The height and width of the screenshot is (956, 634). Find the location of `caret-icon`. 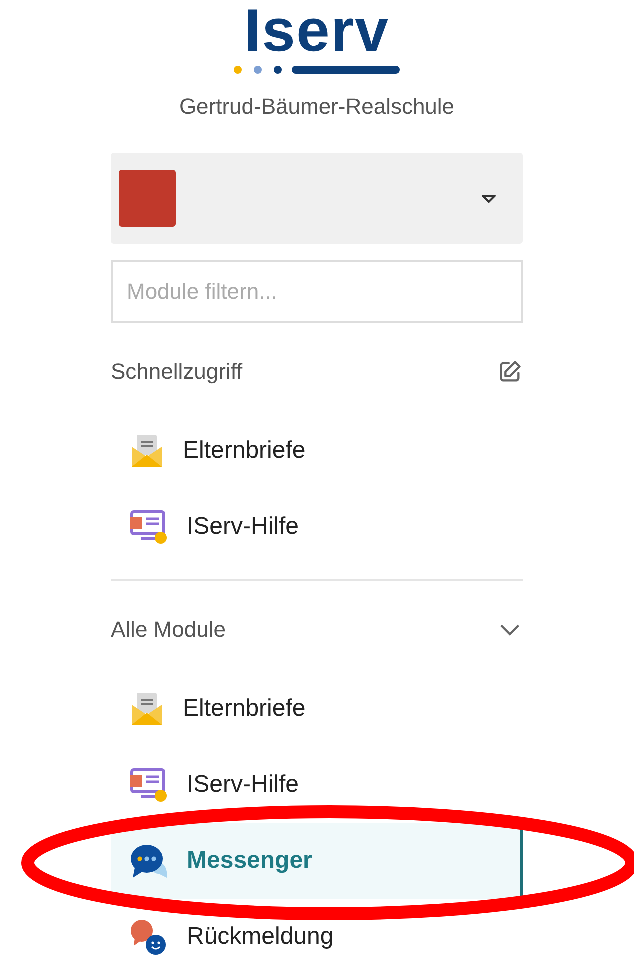

caret-icon is located at coordinates (489, 199).